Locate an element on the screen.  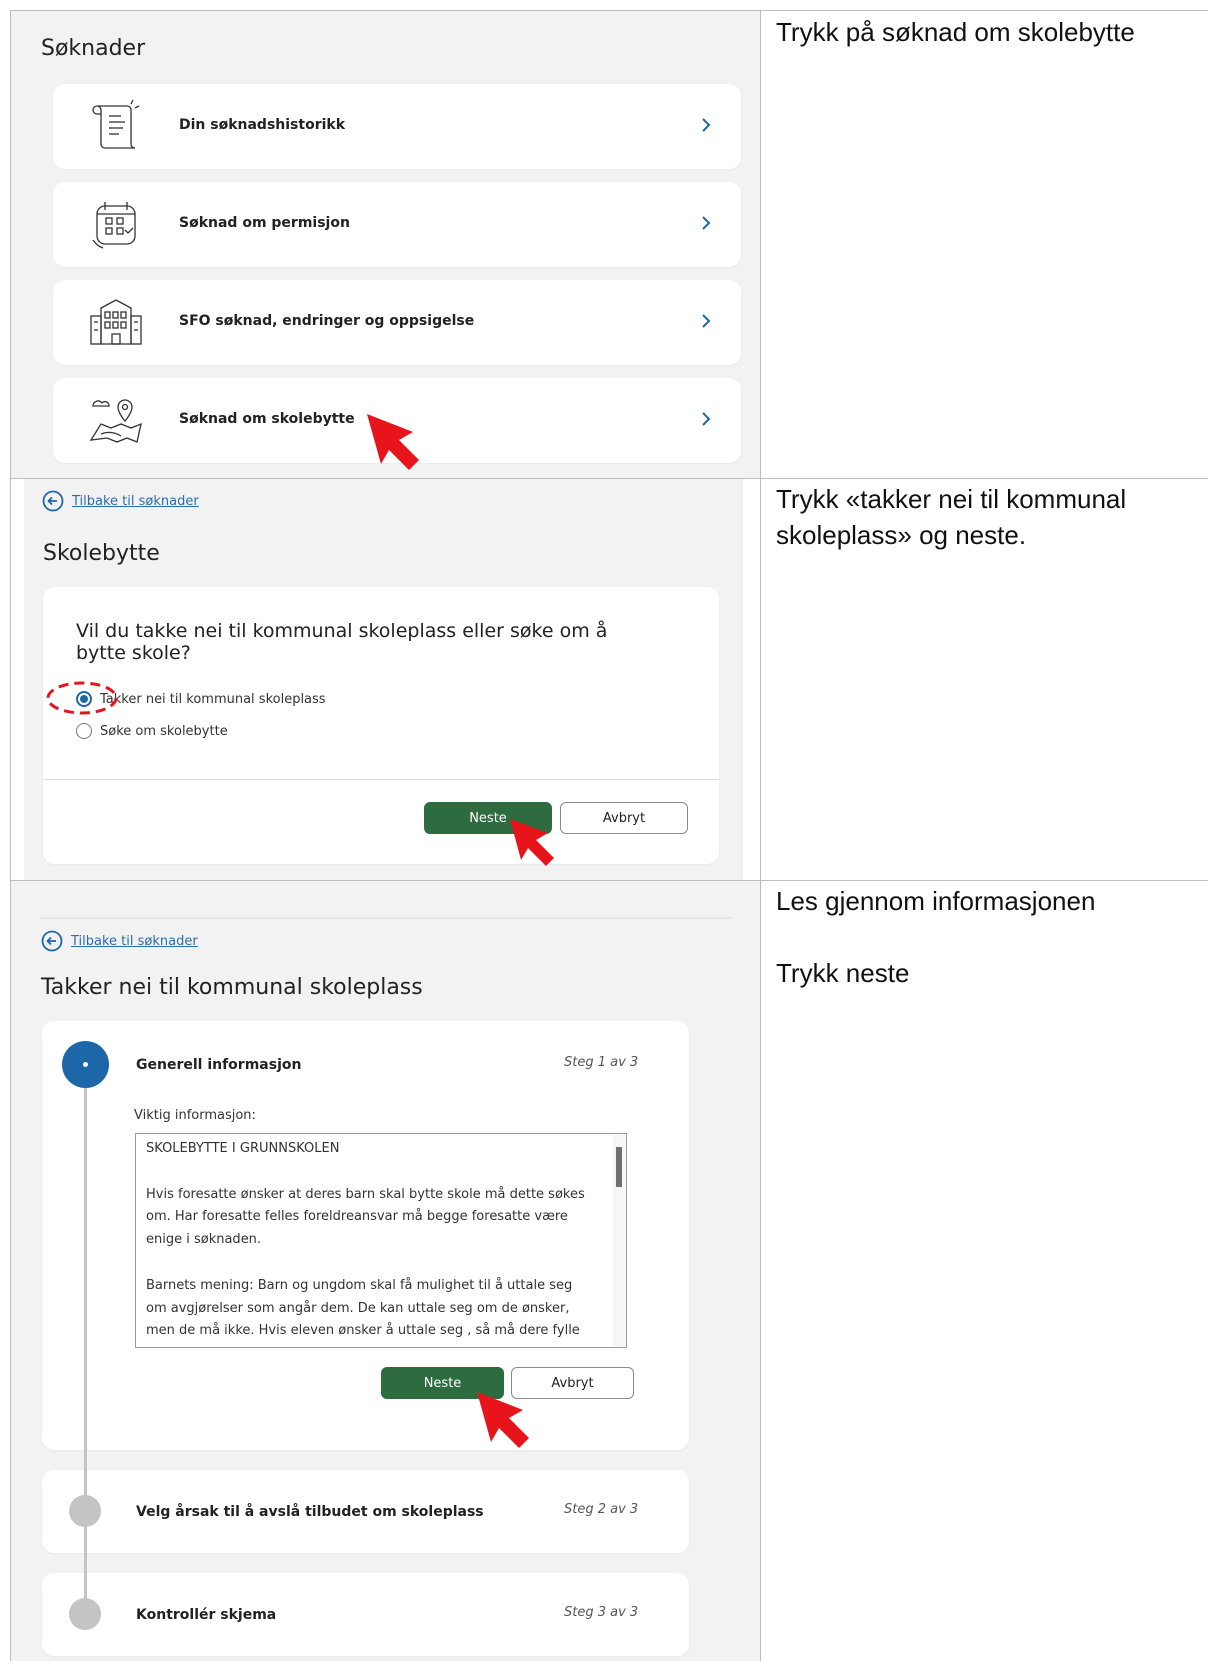
table-column-divider is located at coordinates (760, 835).